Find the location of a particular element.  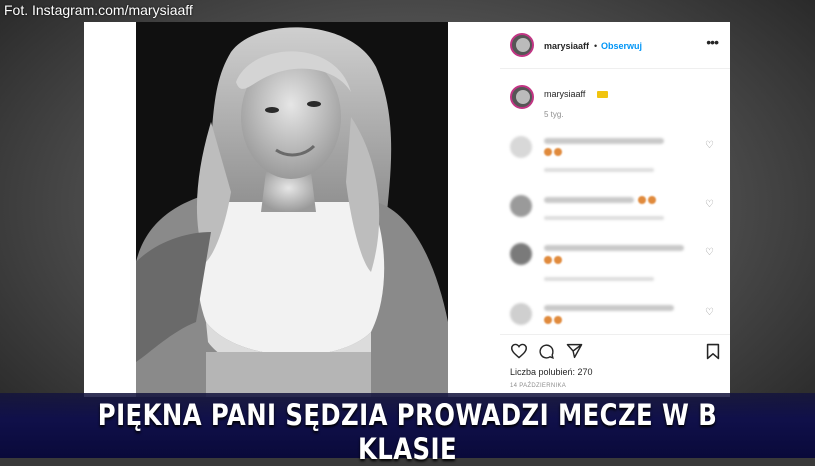

post-header: marysiaaff • Obserwuj ••• is located at coordinates (615, 45).